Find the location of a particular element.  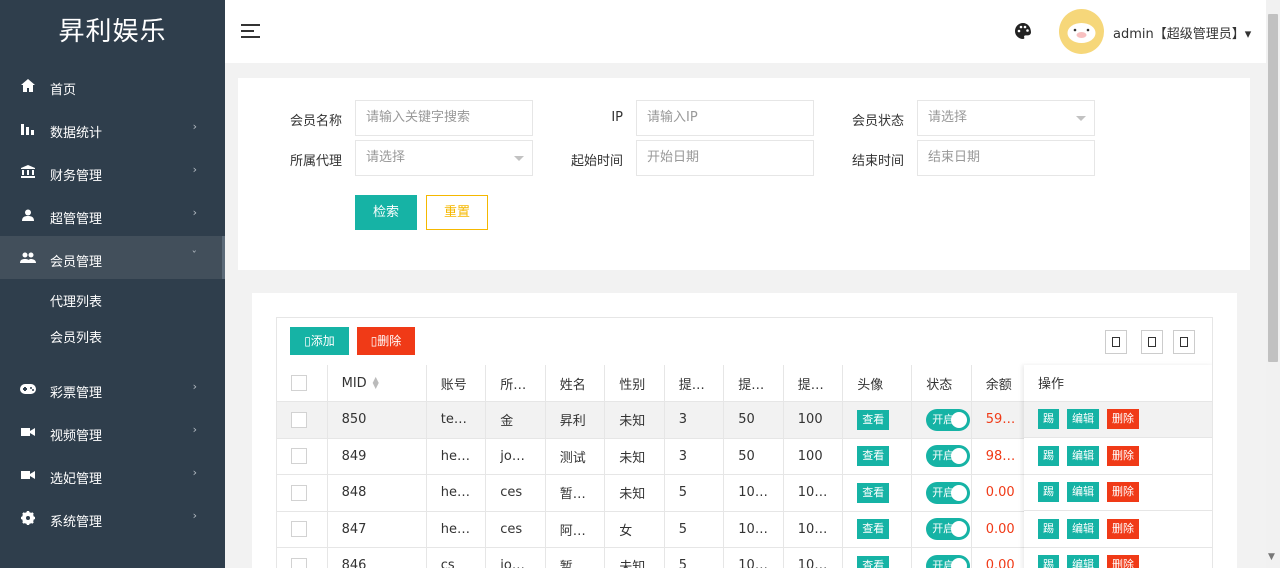

sidebar-item-finance: 财务管理 › is located at coordinates (112, 171).